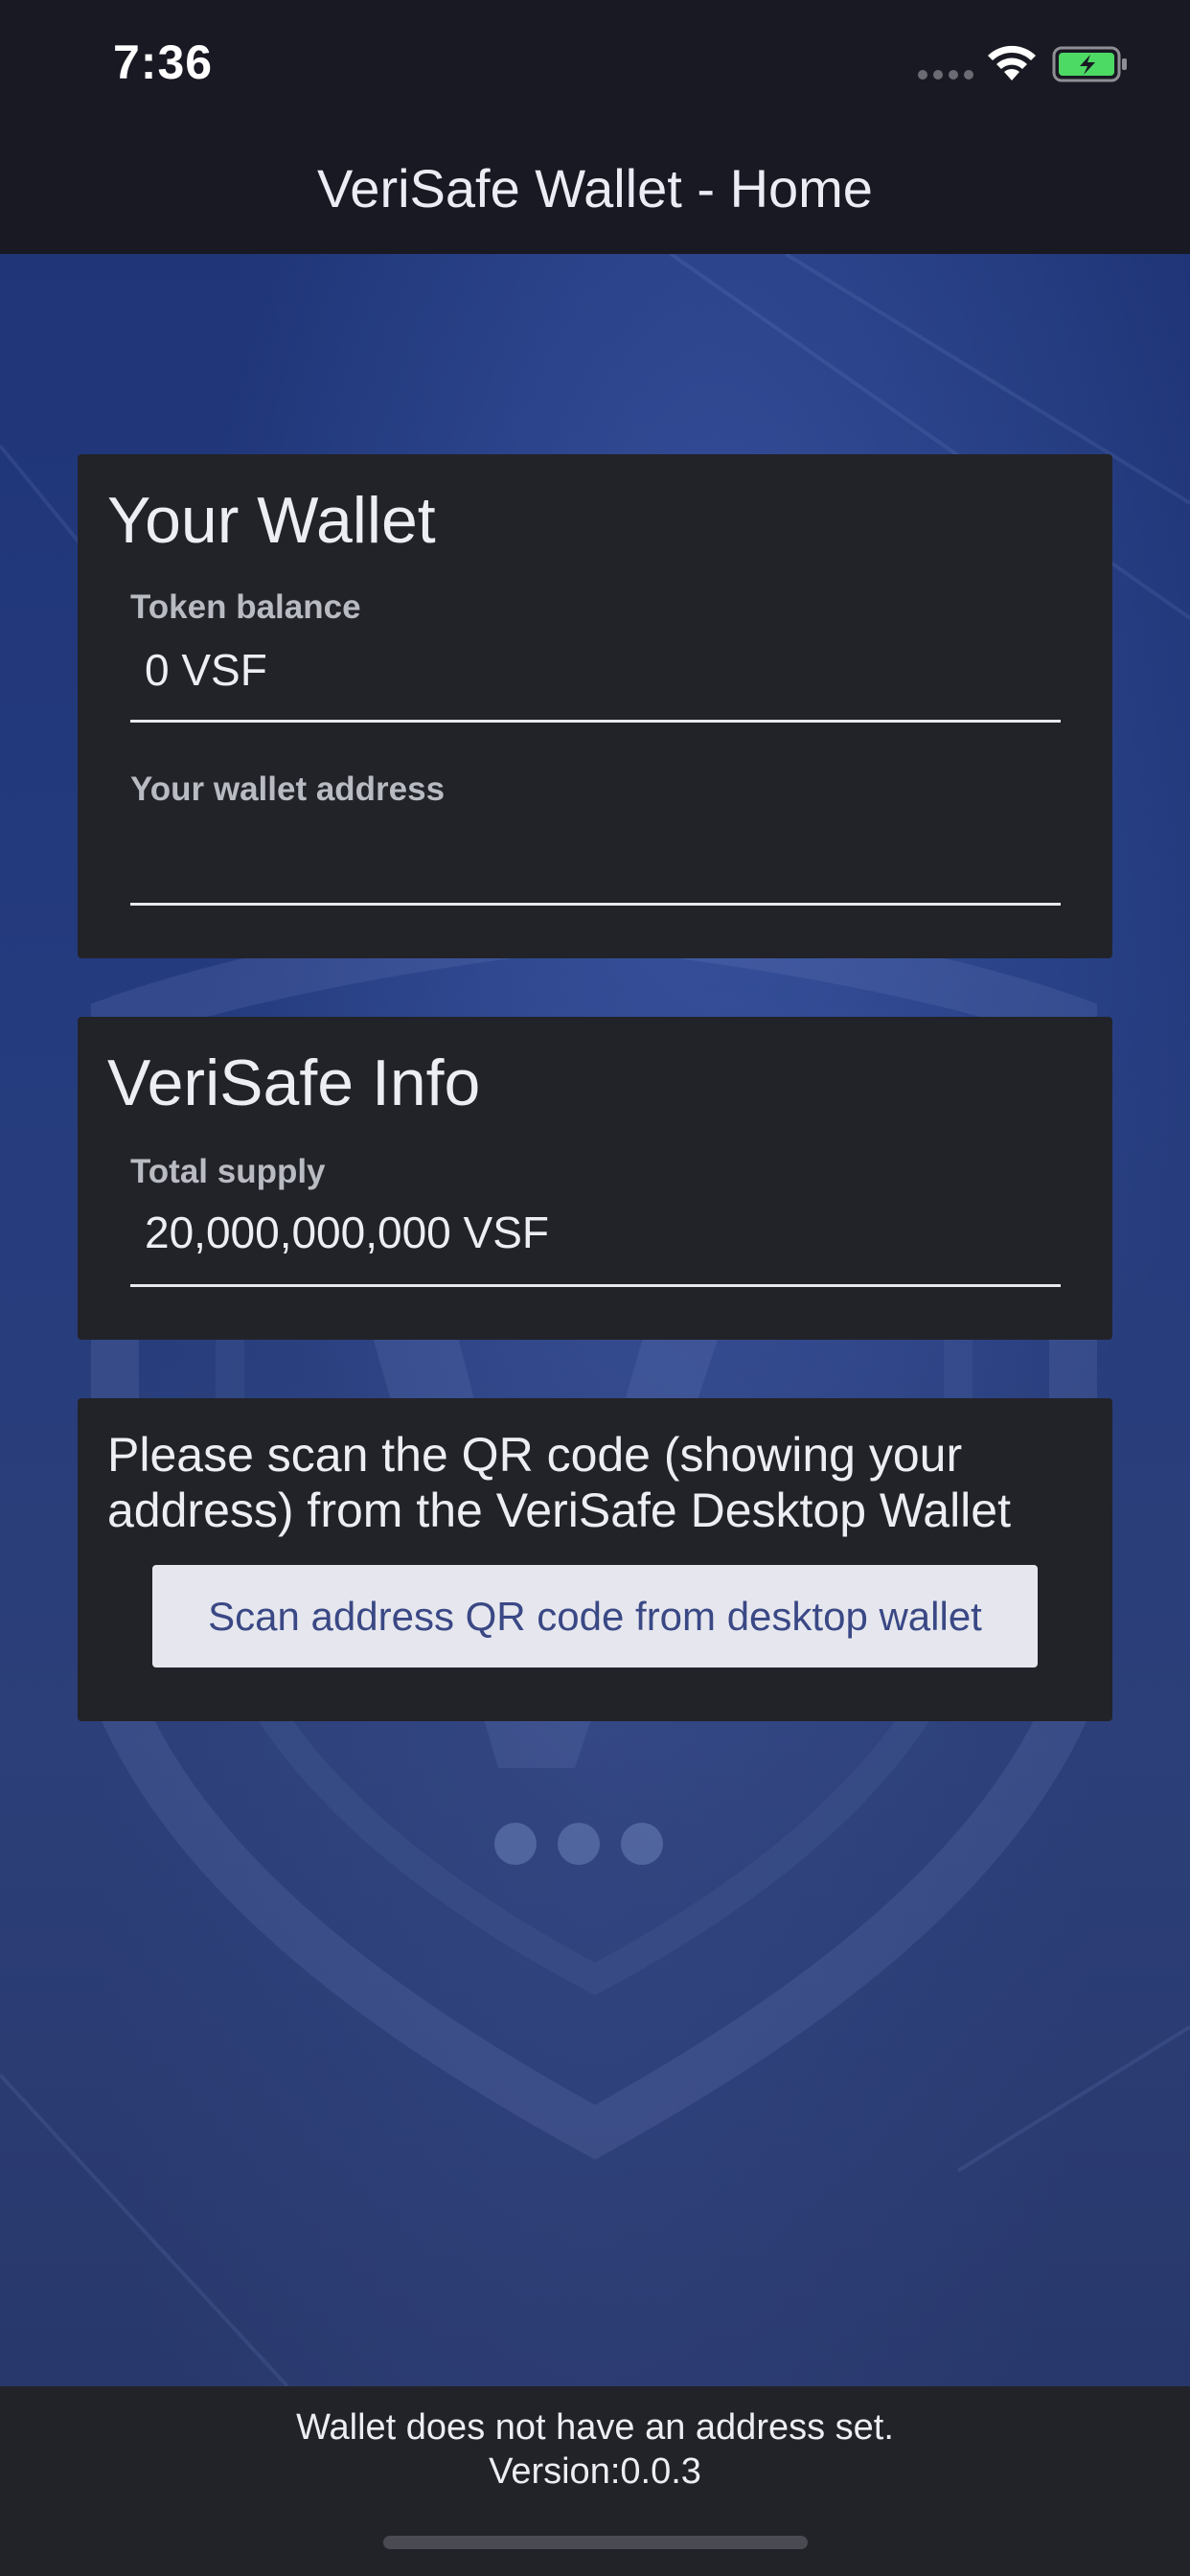 The height and width of the screenshot is (2576, 1190). Describe the element at coordinates (595, 188) in the screenshot. I see `page-title: VeriSafe Wallet - Home` at that location.